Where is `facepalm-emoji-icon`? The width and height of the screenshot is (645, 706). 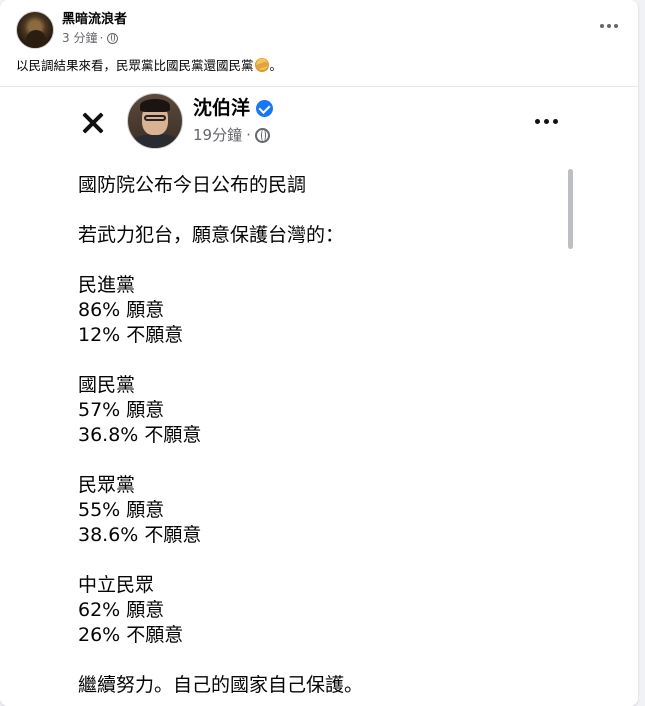 facepalm-emoji-icon is located at coordinates (261, 65).